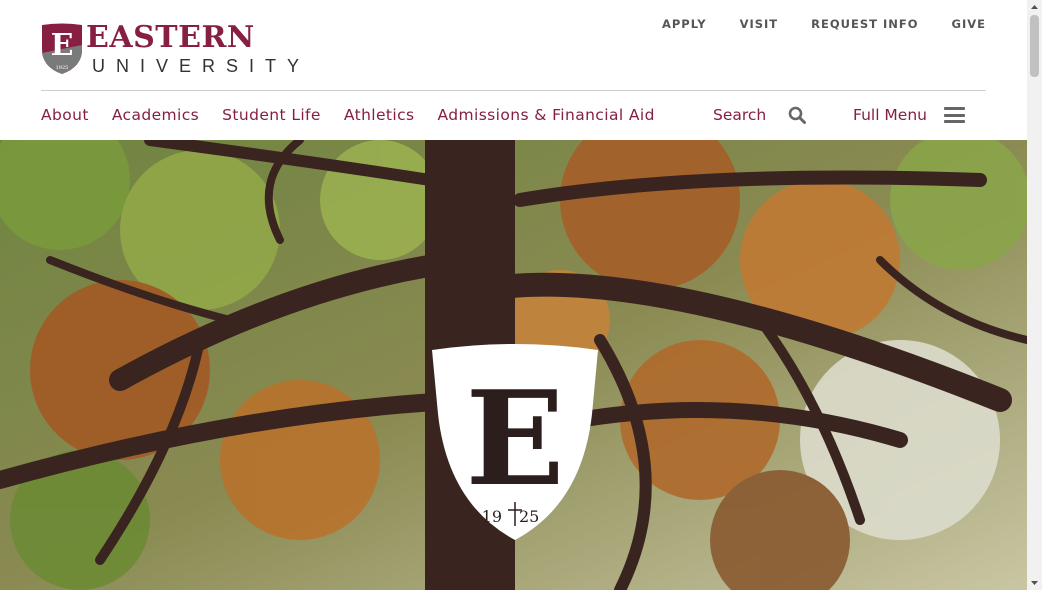  I want to click on nav-about: About, so click(65, 115).